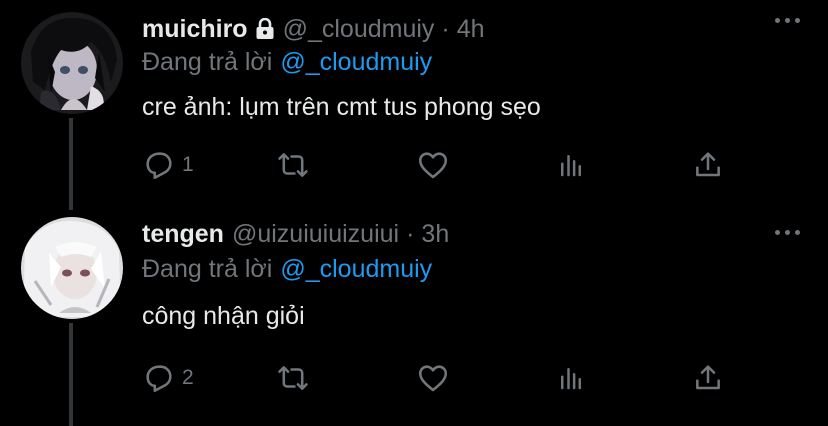  What do you see at coordinates (223, 316) in the screenshot?
I see `tweet-text: công nhận giỏi` at bounding box center [223, 316].